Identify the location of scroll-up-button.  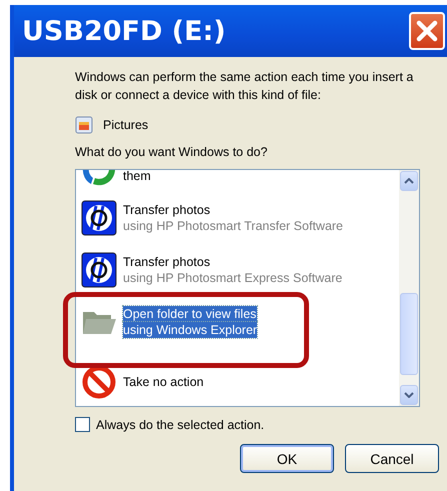
(409, 181).